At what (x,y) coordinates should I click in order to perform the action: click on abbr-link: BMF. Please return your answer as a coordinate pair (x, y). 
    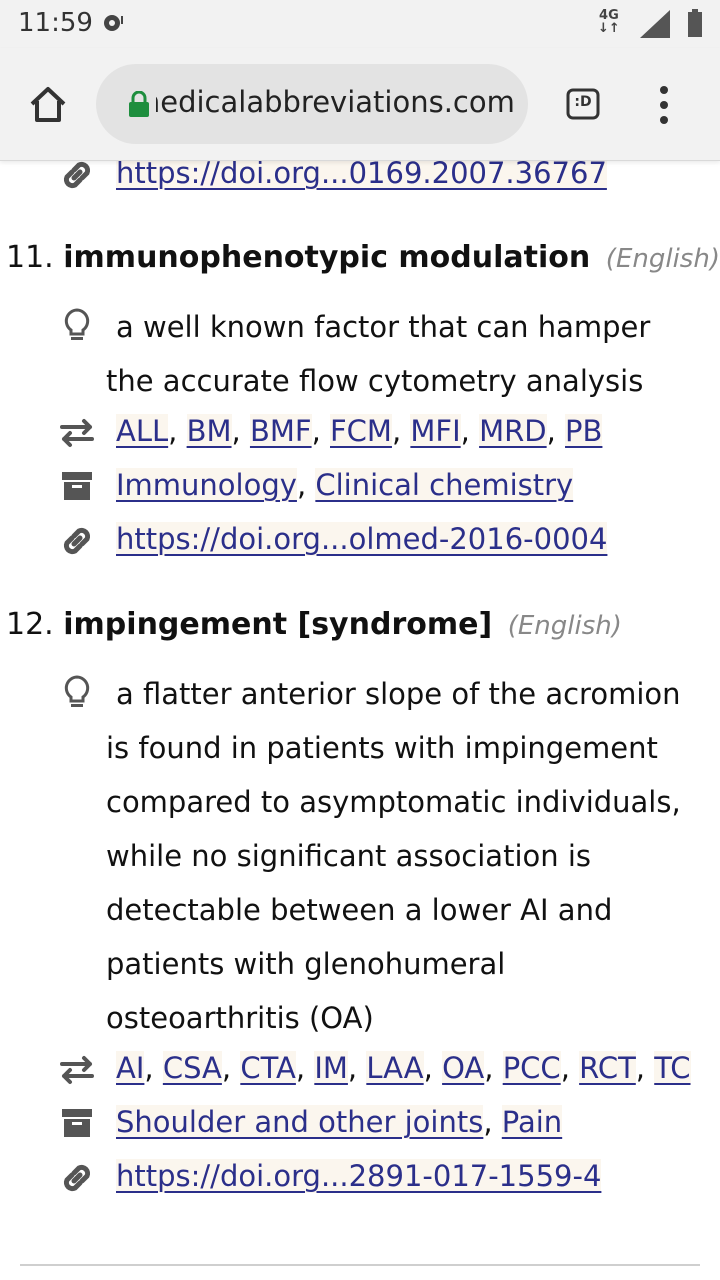
    Looking at the image, I should click on (280, 431).